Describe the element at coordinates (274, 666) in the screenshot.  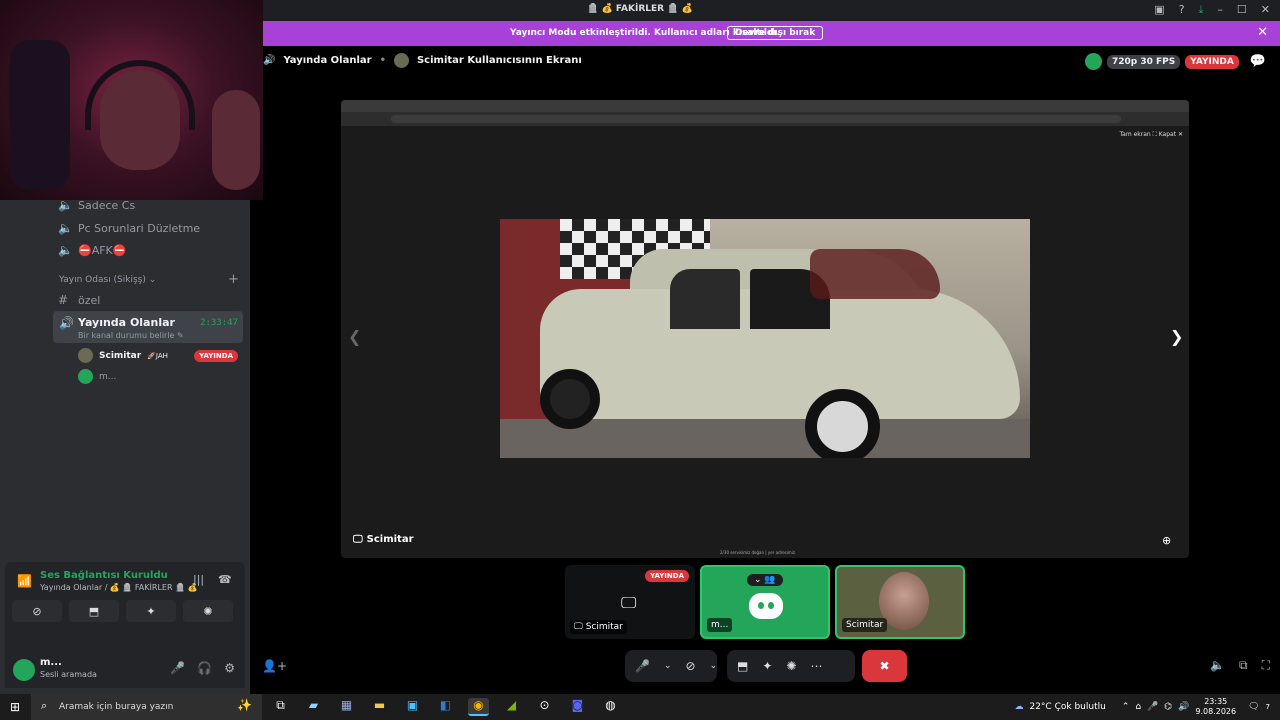
I see `invite-icon: 👤+` at that location.